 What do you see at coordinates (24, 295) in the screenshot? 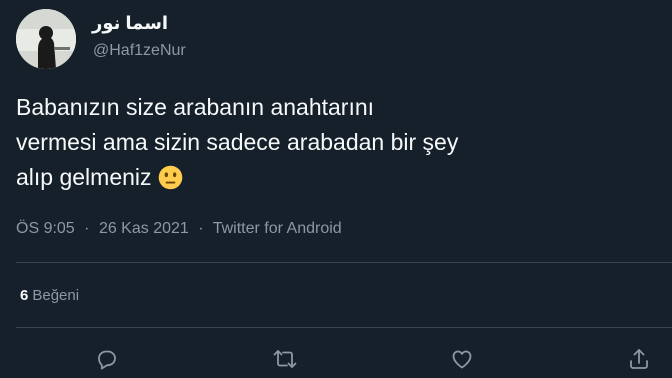
I see `likes-count: 6` at bounding box center [24, 295].